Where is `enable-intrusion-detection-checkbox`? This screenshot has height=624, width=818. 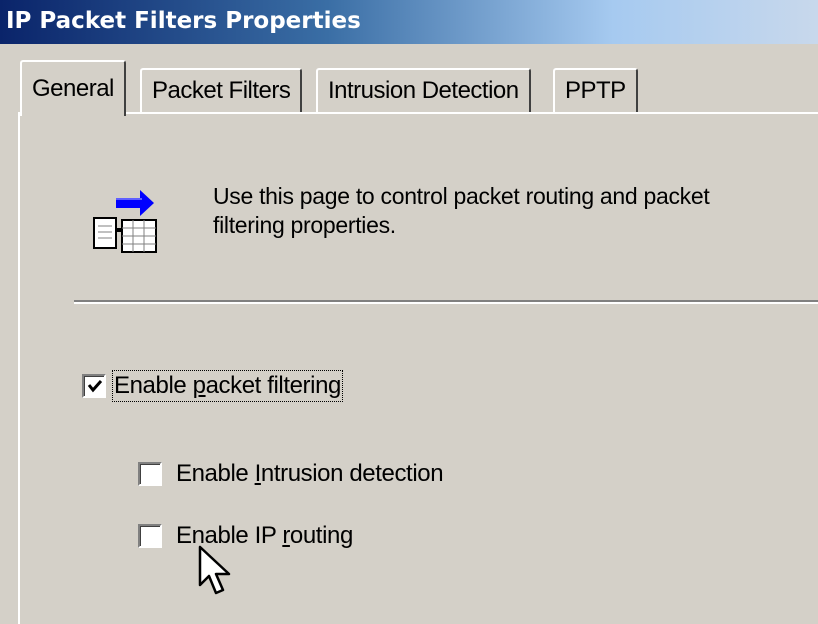
enable-intrusion-detection-checkbox is located at coordinates (150, 474).